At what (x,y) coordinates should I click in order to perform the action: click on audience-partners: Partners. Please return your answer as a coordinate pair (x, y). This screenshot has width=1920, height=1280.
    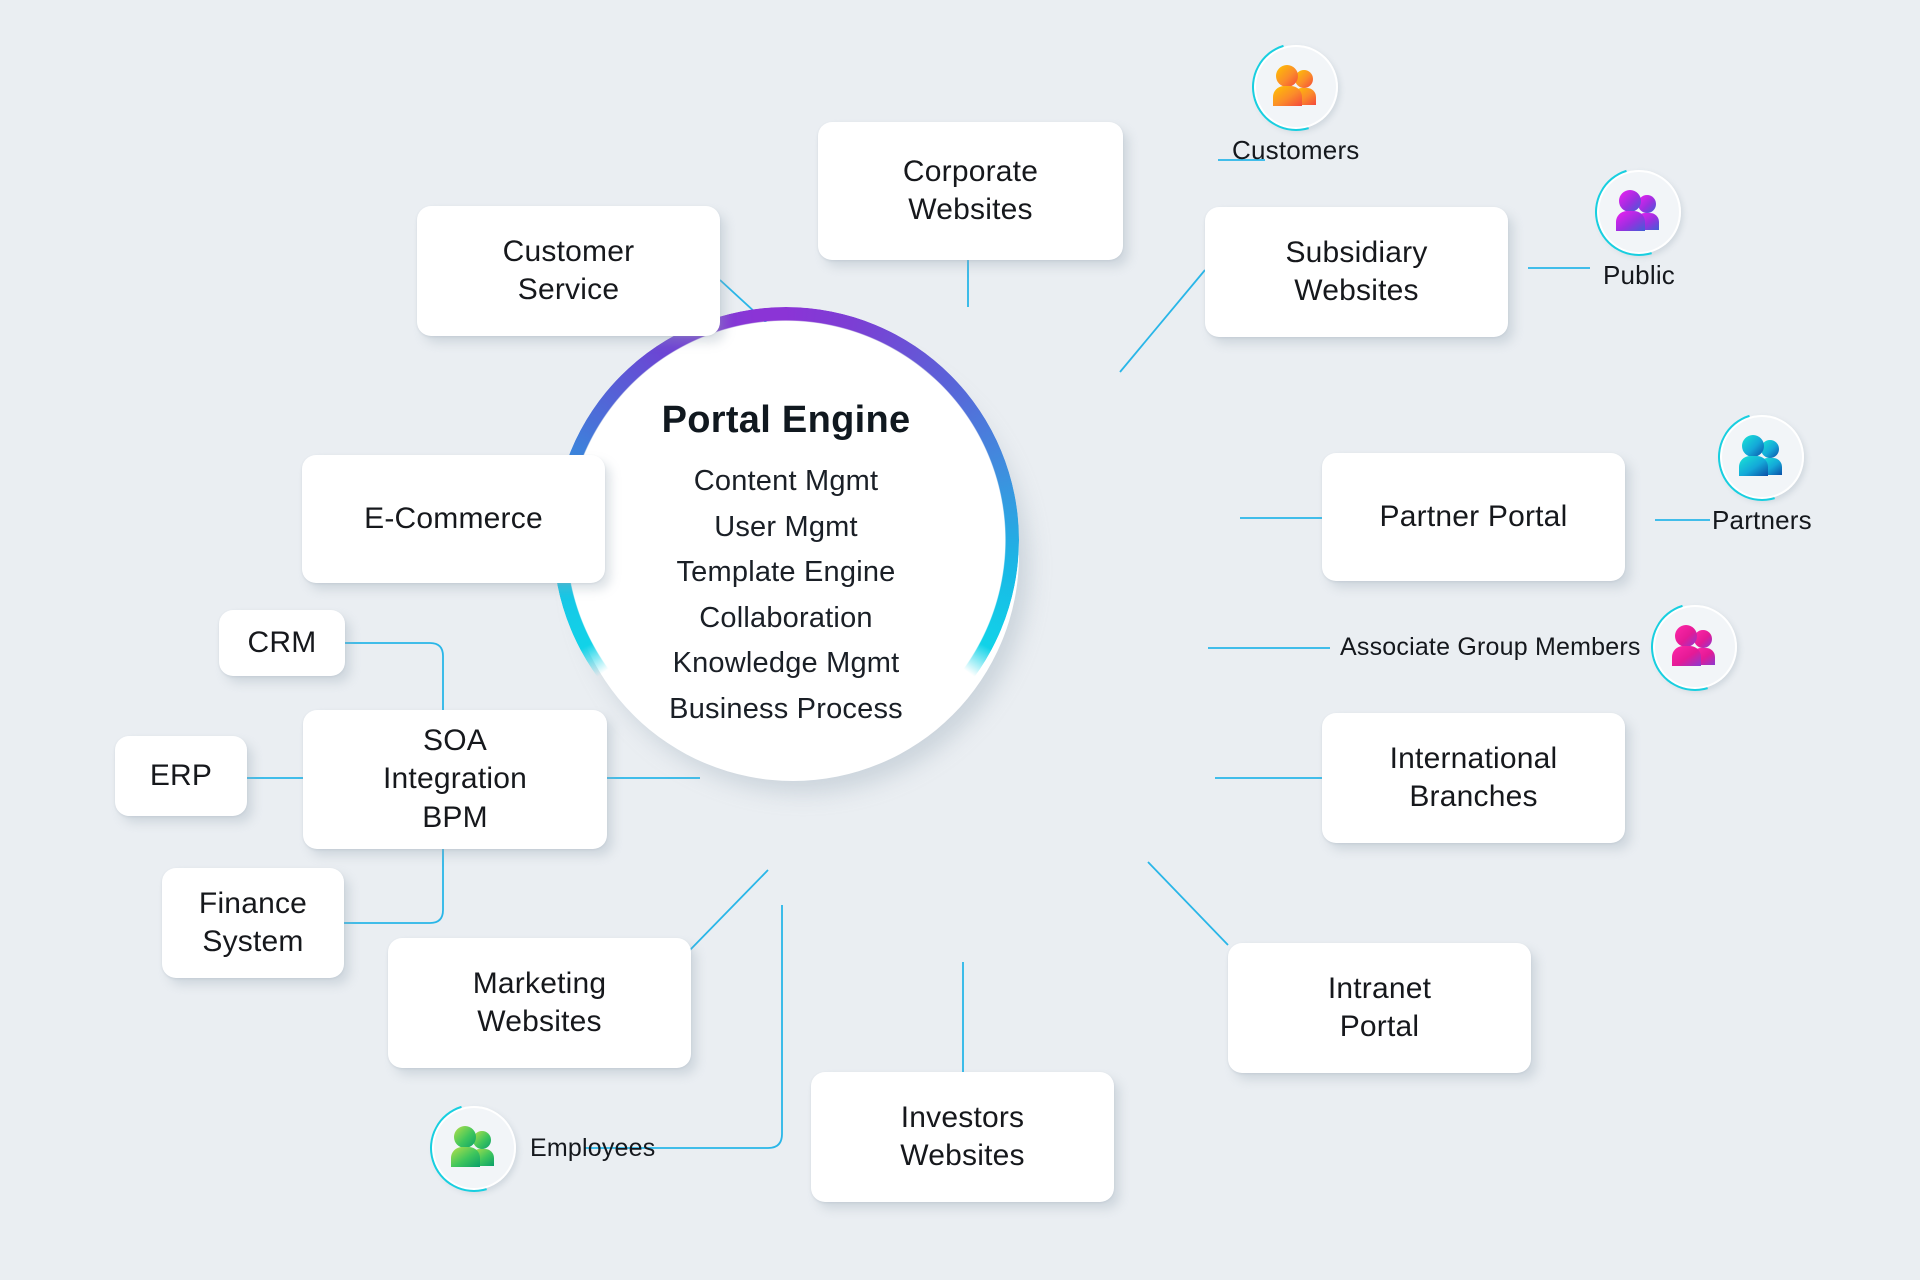
    Looking at the image, I should click on (1762, 466).